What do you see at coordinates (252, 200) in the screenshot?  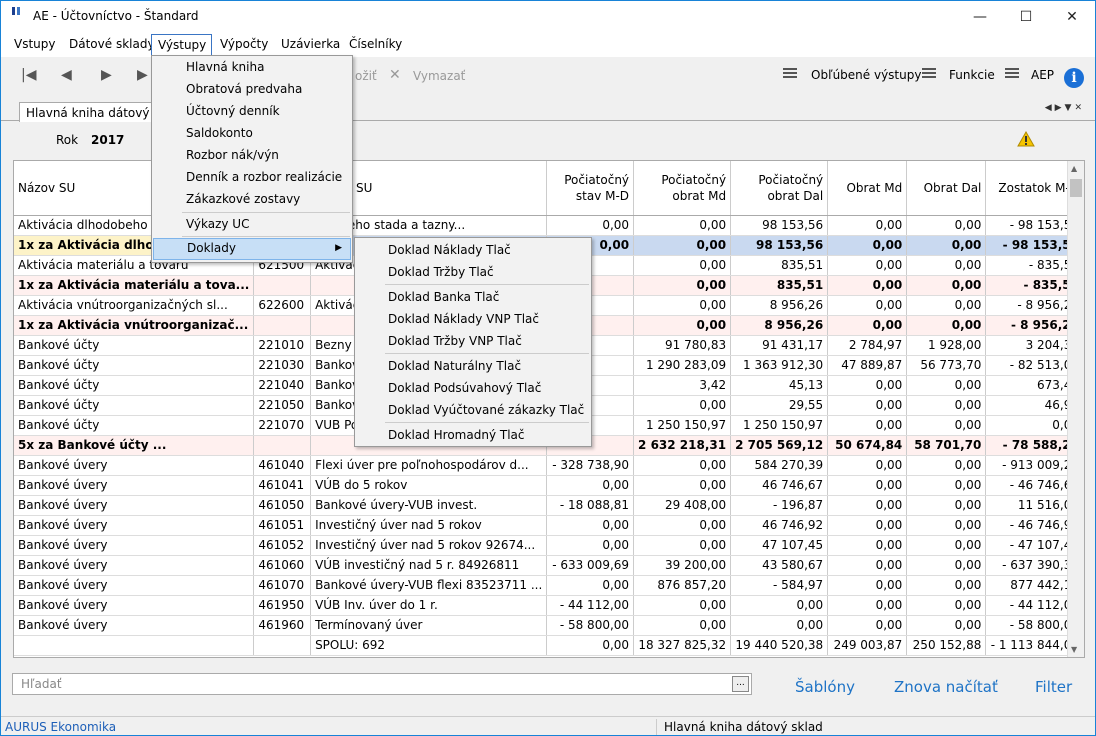 I see `menu-item-zakazkove-zostavy: Zákazkové zostavy` at bounding box center [252, 200].